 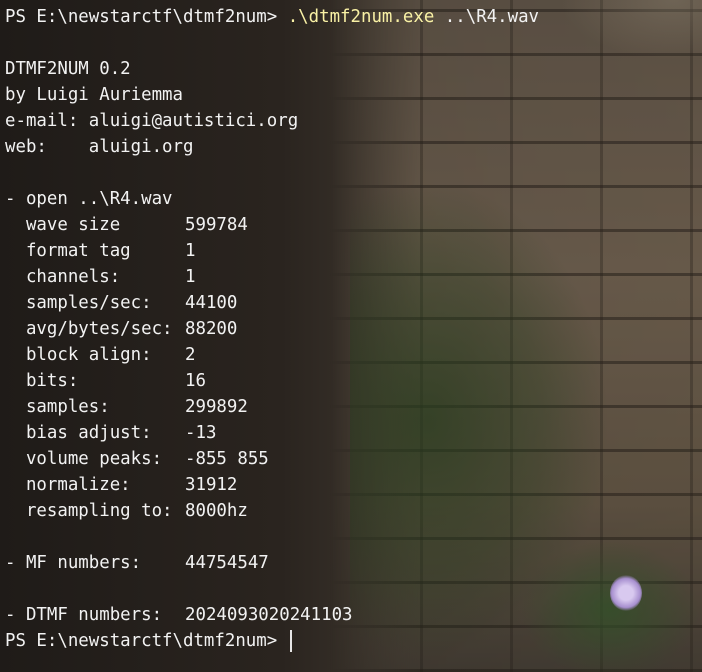 I want to click on stat-value: 31912, so click(x=211, y=485).